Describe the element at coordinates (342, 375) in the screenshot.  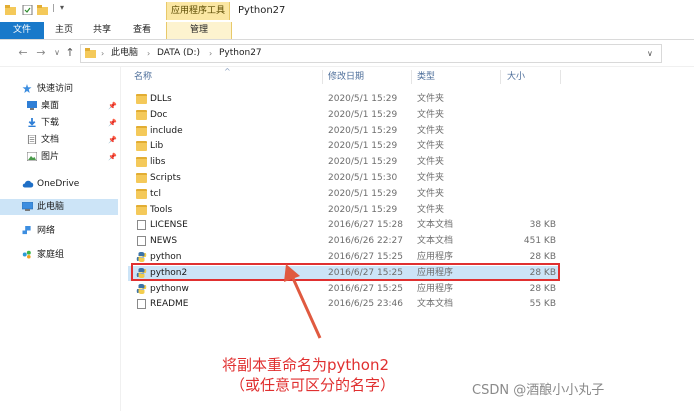
I see `annotation-caption: 将副本重命名为python2 （或任意可区分的名字）` at that location.